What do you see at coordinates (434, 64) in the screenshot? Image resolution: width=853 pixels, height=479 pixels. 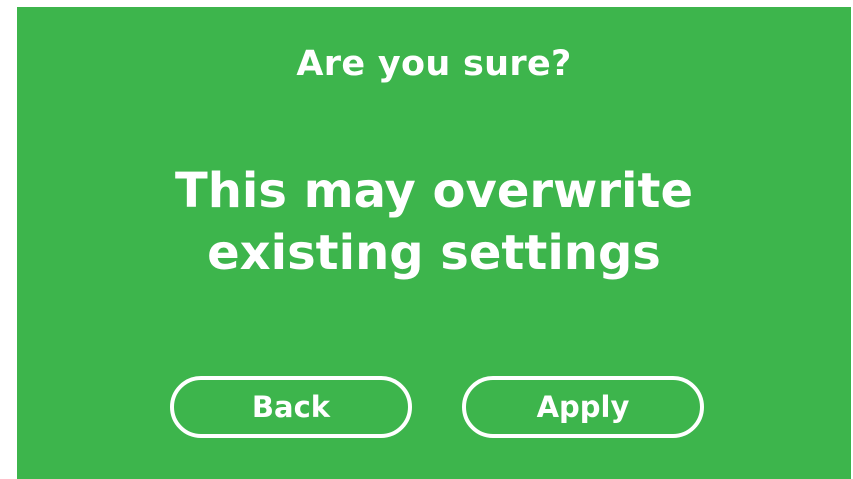 I see `dialog-title: Are you sure?` at bounding box center [434, 64].